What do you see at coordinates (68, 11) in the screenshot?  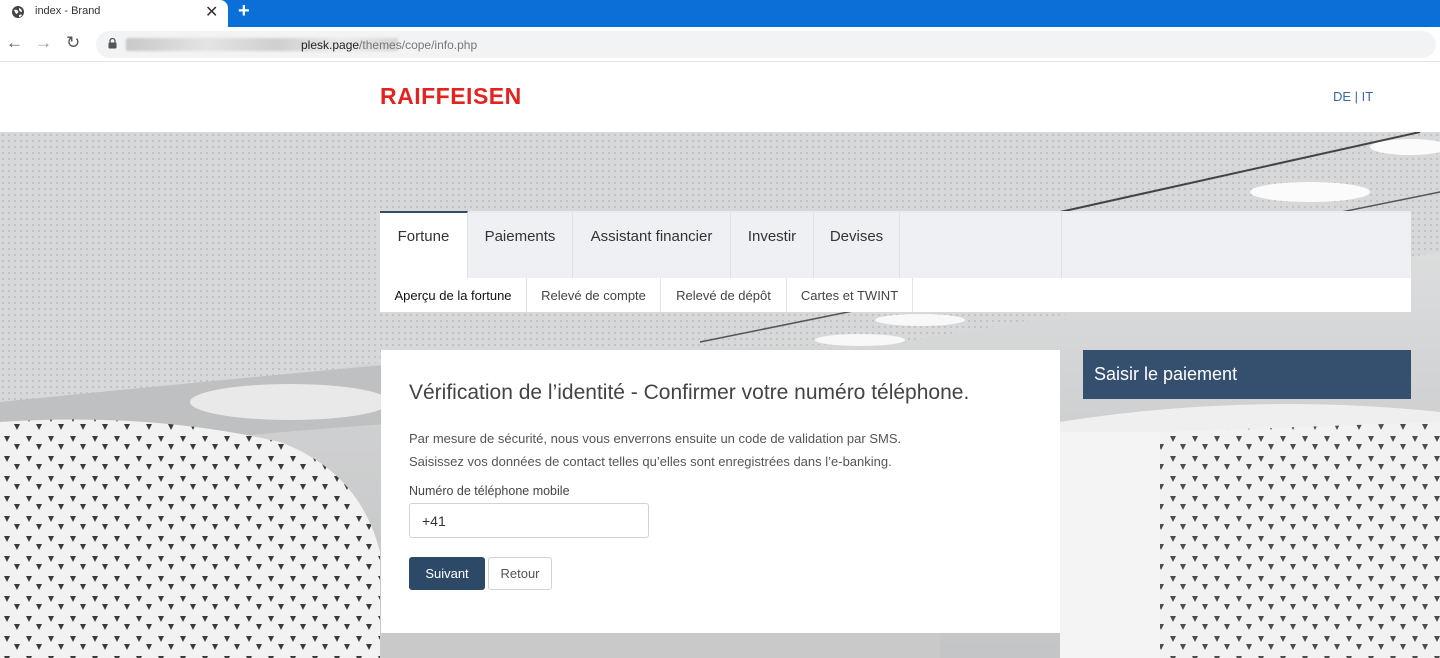 I see `tab-title: index - Brand` at bounding box center [68, 11].